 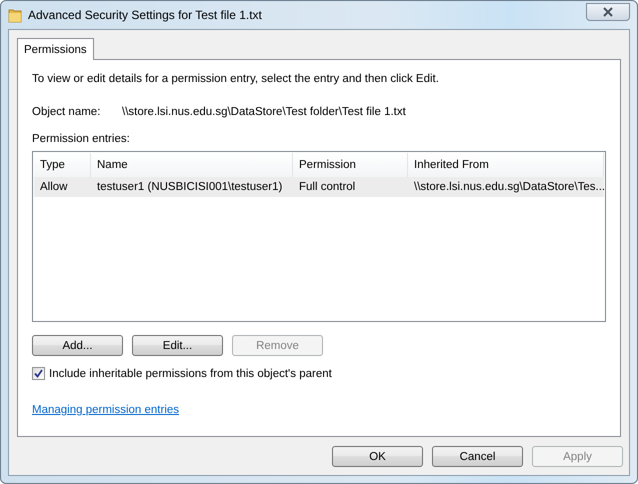 I want to click on folder-icon, so click(x=15, y=15).